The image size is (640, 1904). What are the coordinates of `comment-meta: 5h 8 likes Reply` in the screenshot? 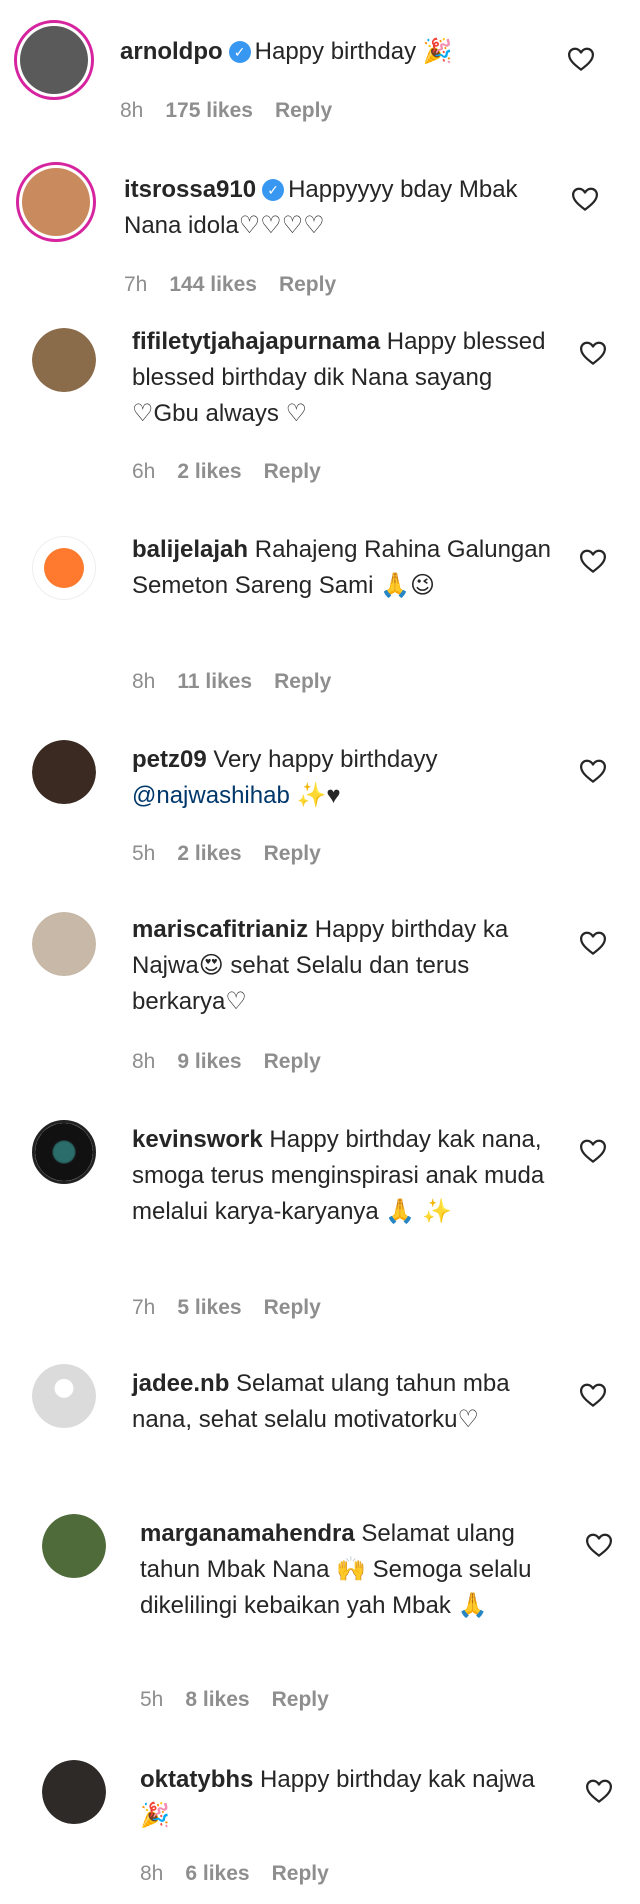 It's located at (245, 1700).